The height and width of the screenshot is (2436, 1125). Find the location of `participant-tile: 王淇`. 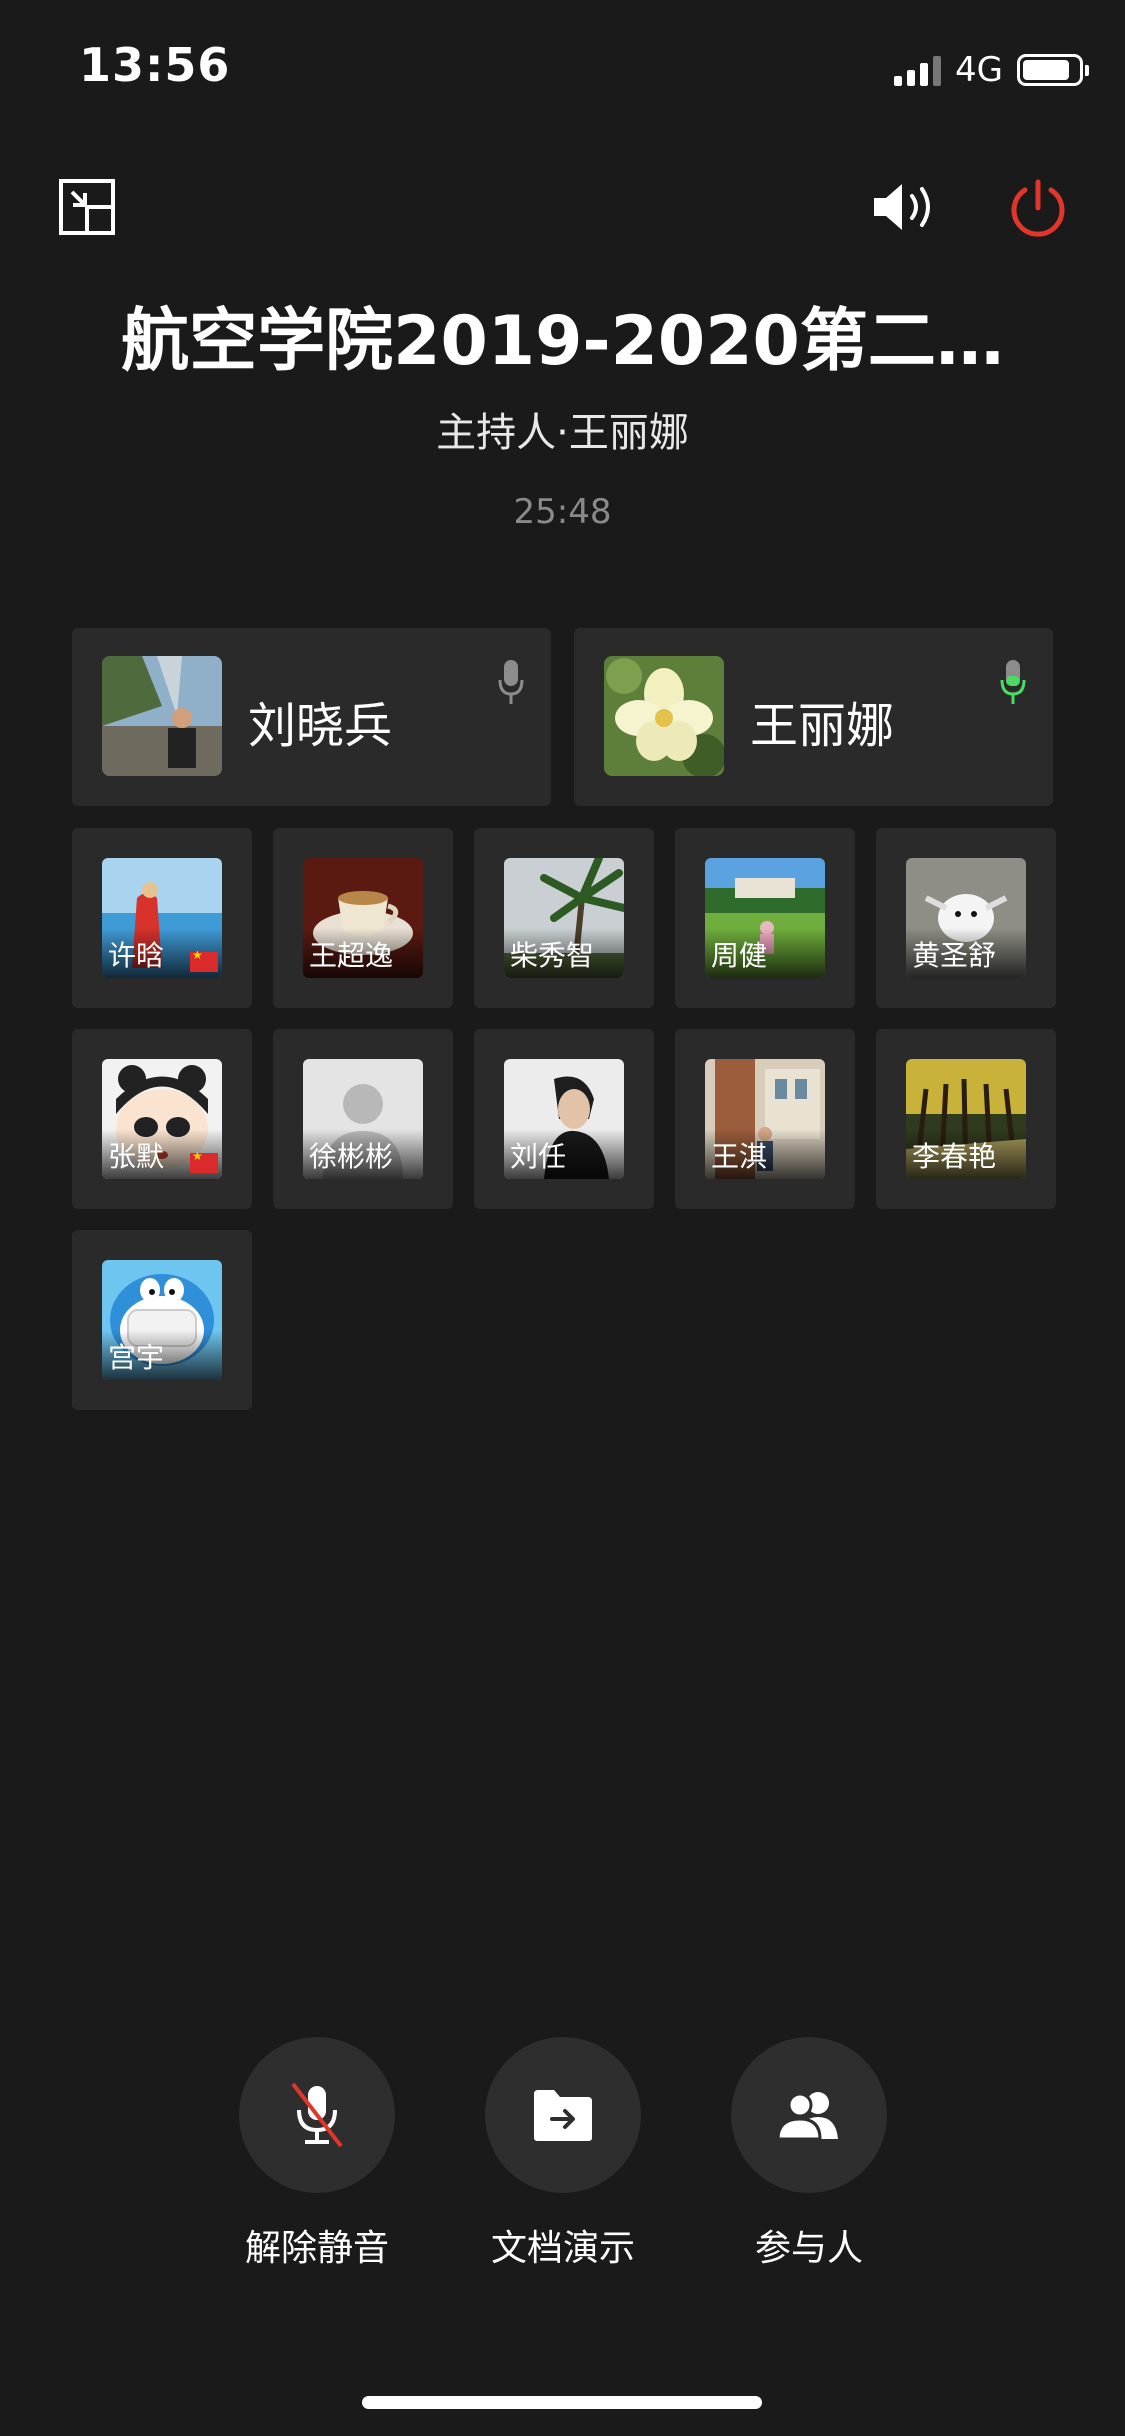

participant-tile: 王淇 is located at coordinates (765, 1119).